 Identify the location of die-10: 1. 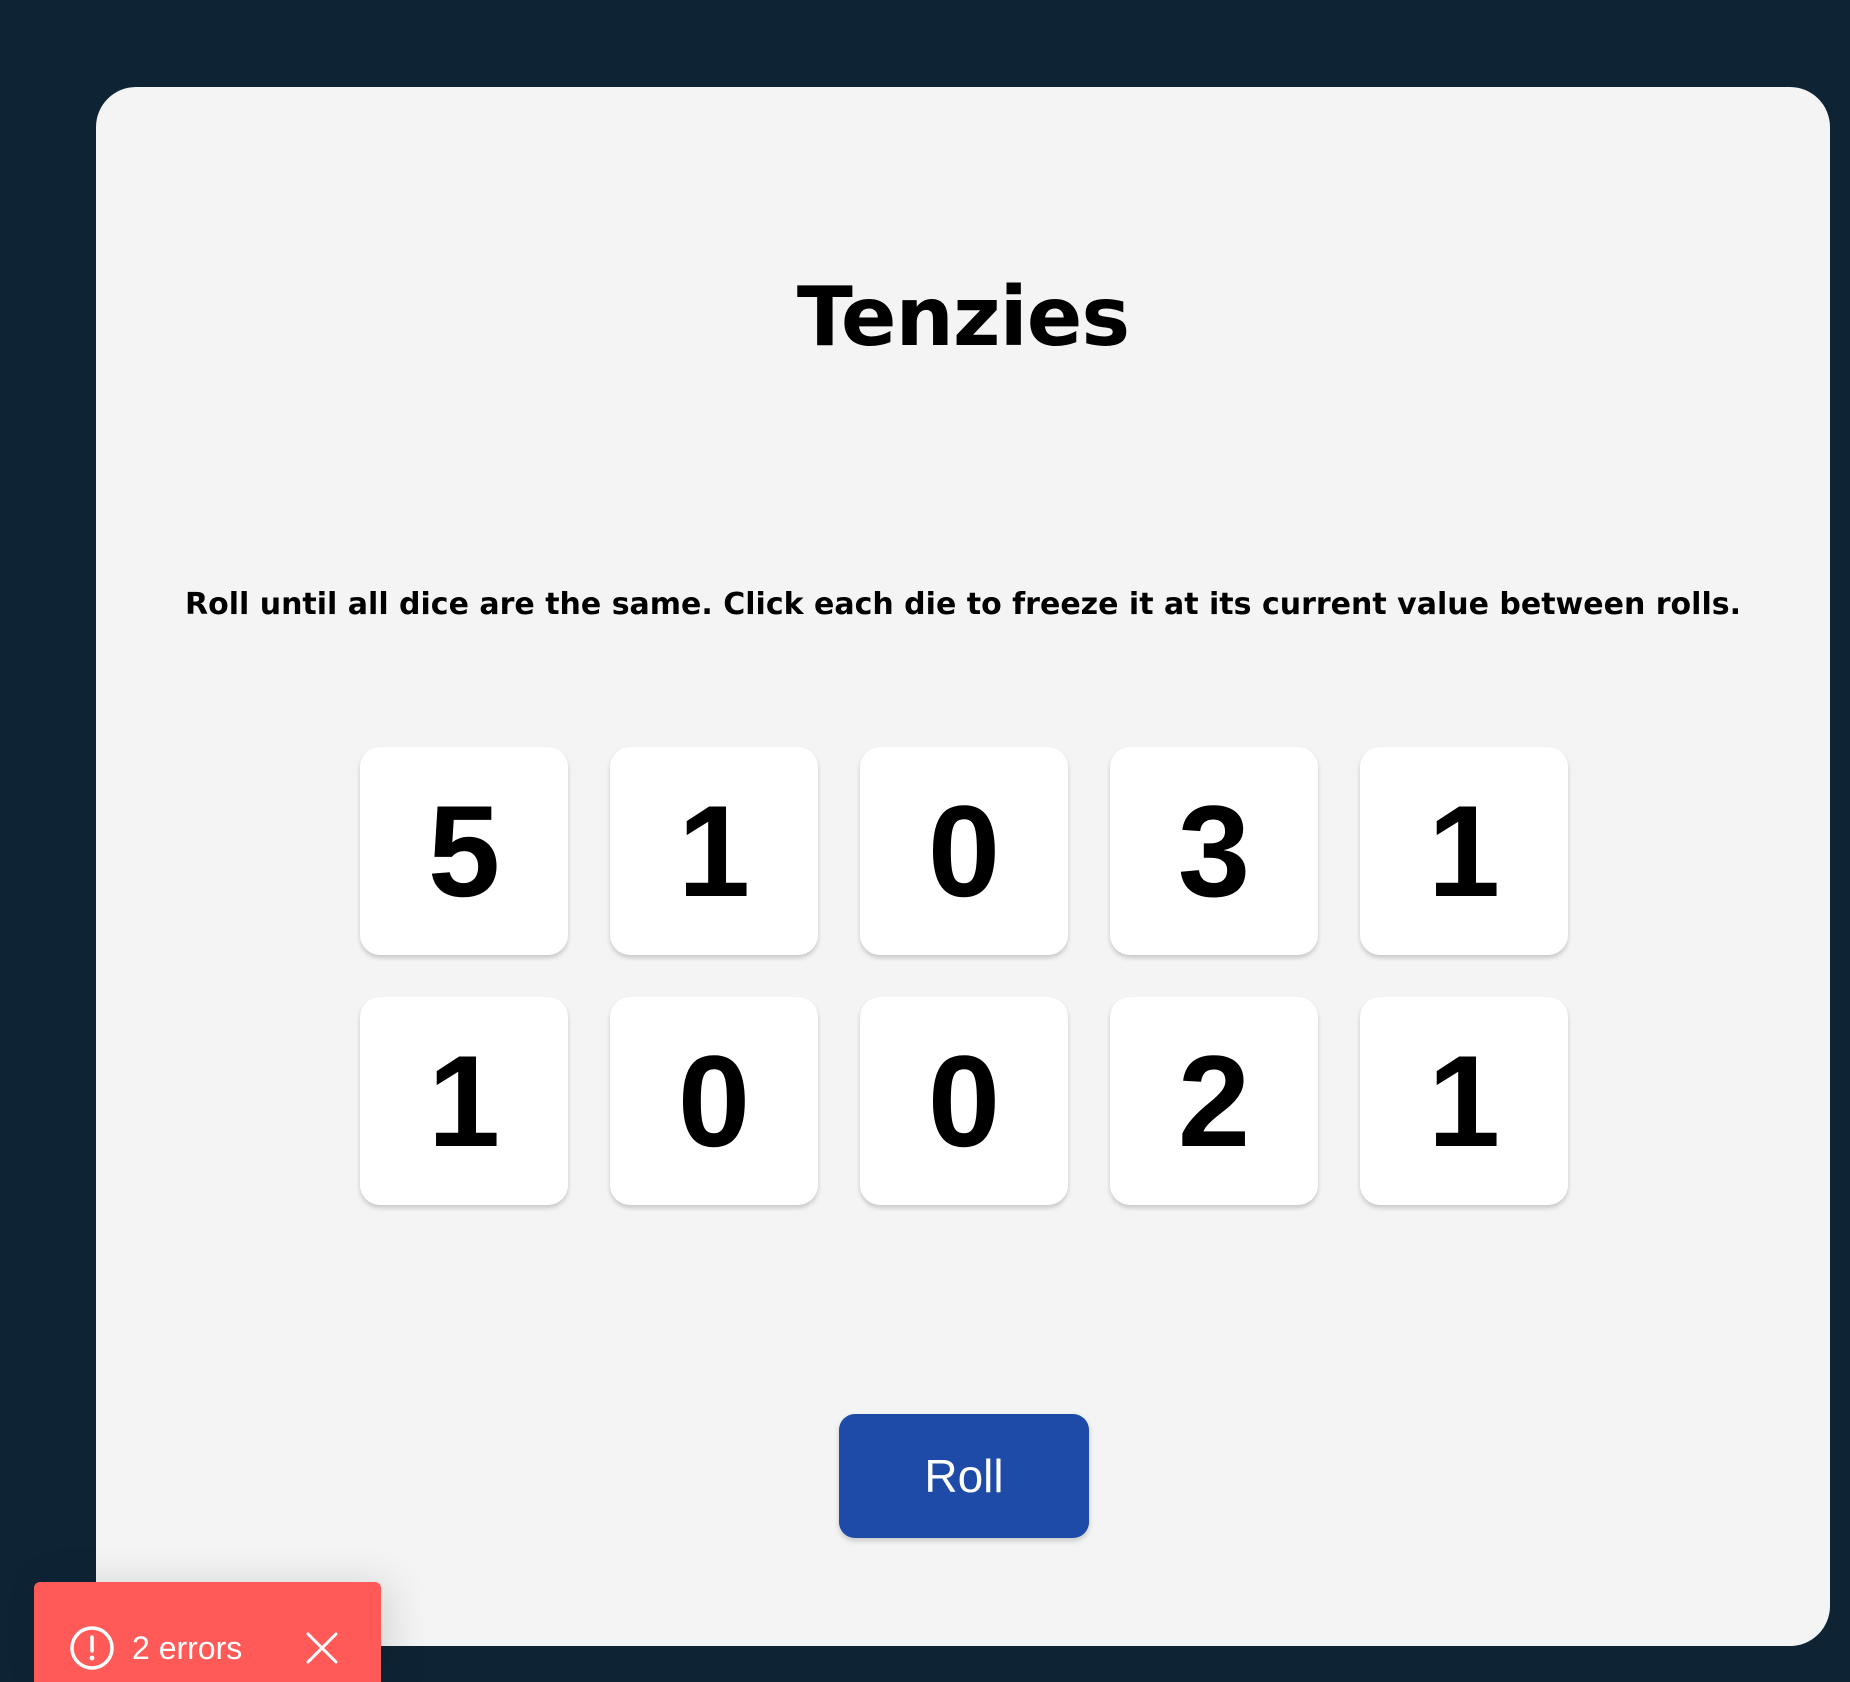
(1464, 1101).